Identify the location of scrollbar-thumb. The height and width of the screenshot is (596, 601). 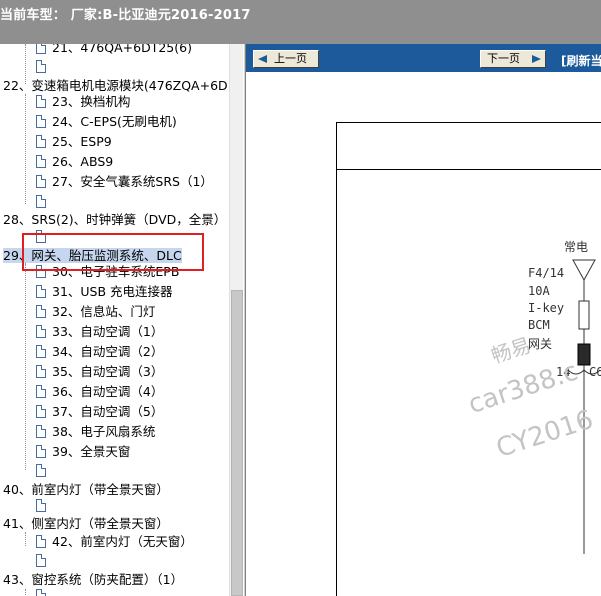
(237, 443).